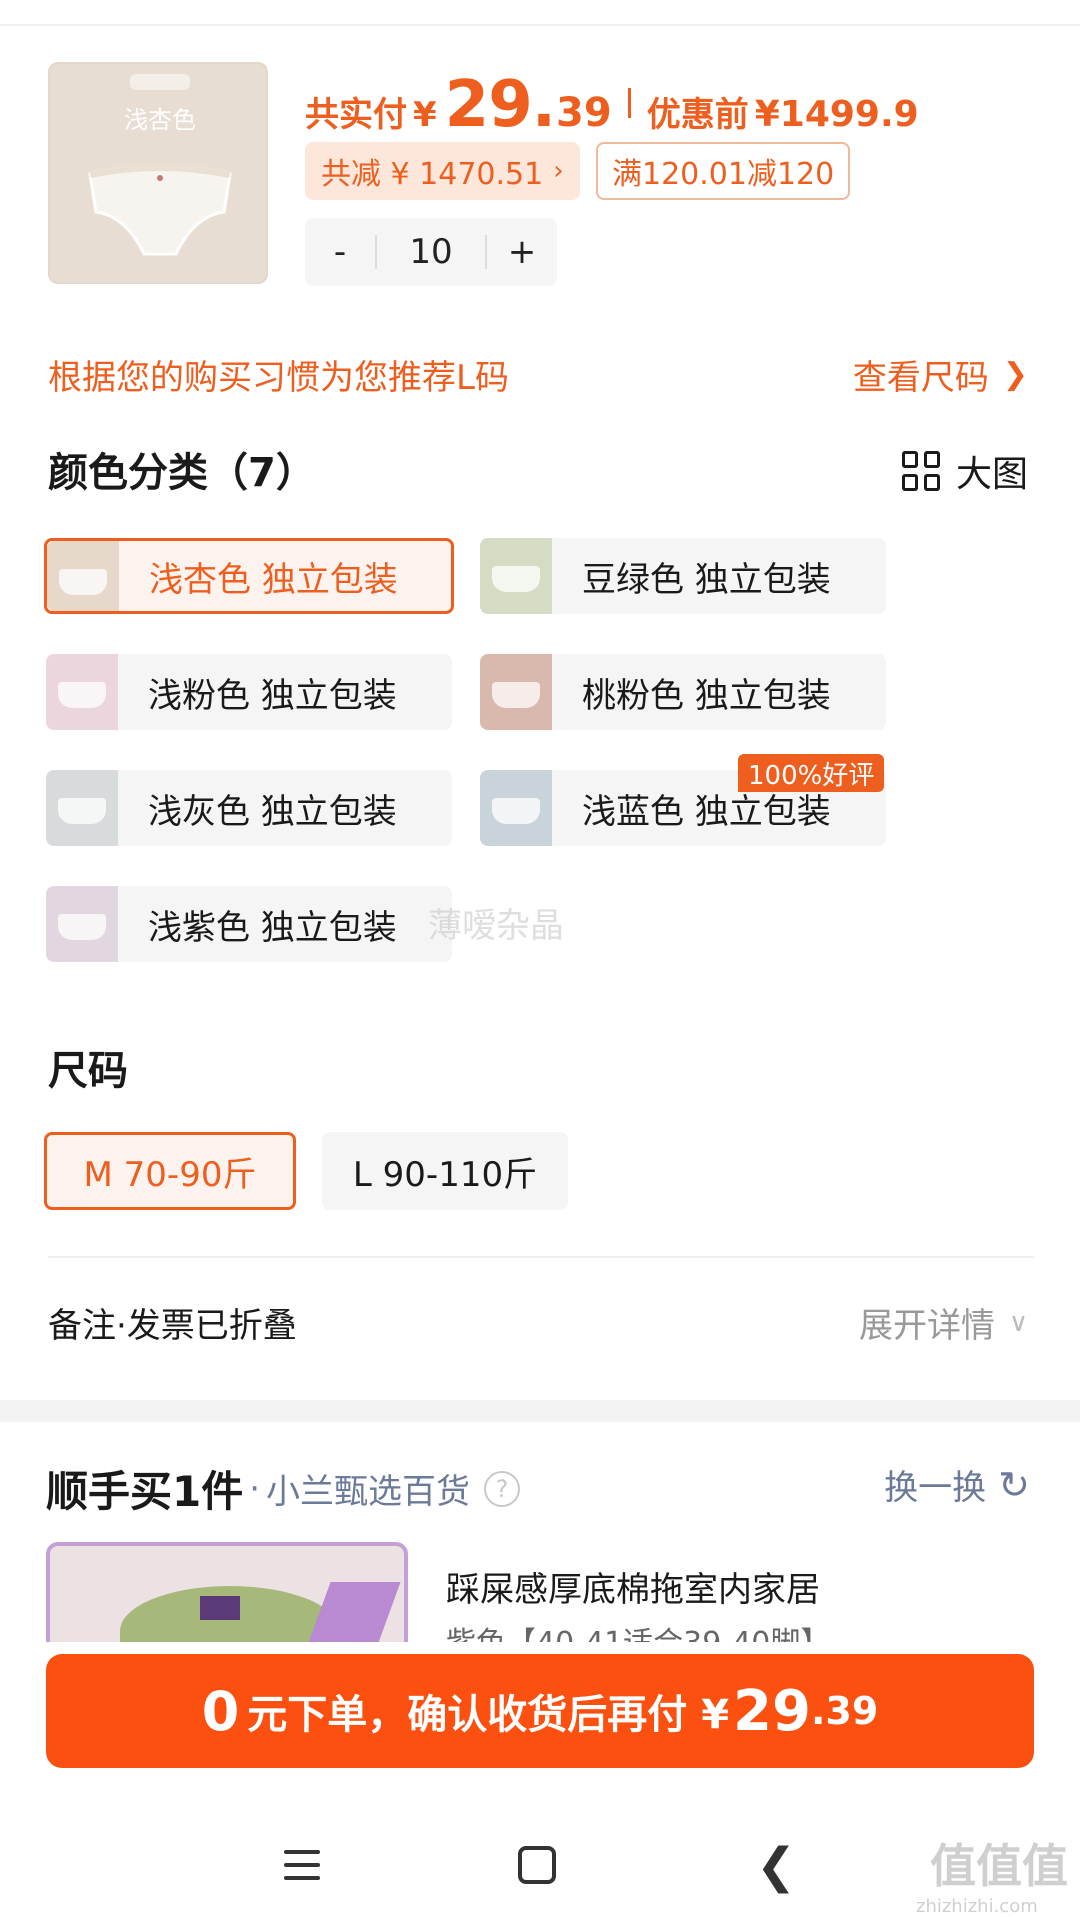 This screenshot has height=1930, width=1080. What do you see at coordinates (272, 695) in the screenshot?
I see `color-option-label: 浅粉色 独立包装` at bounding box center [272, 695].